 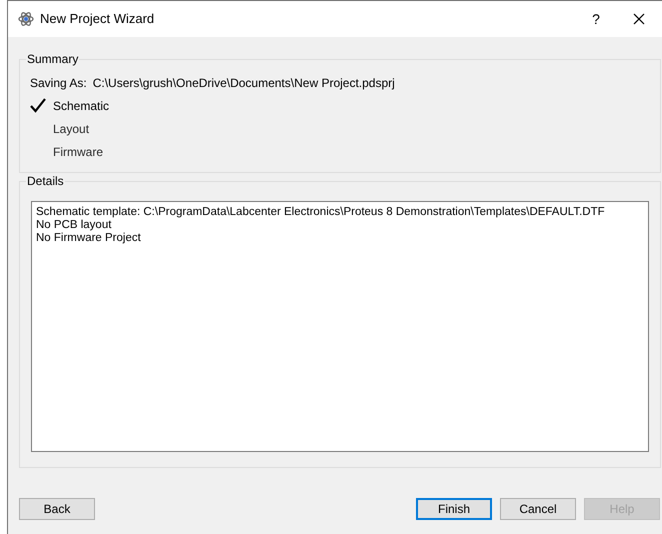 What do you see at coordinates (454, 509) in the screenshot?
I see `dialog-button: Finish` at bounding box center [454, 509].